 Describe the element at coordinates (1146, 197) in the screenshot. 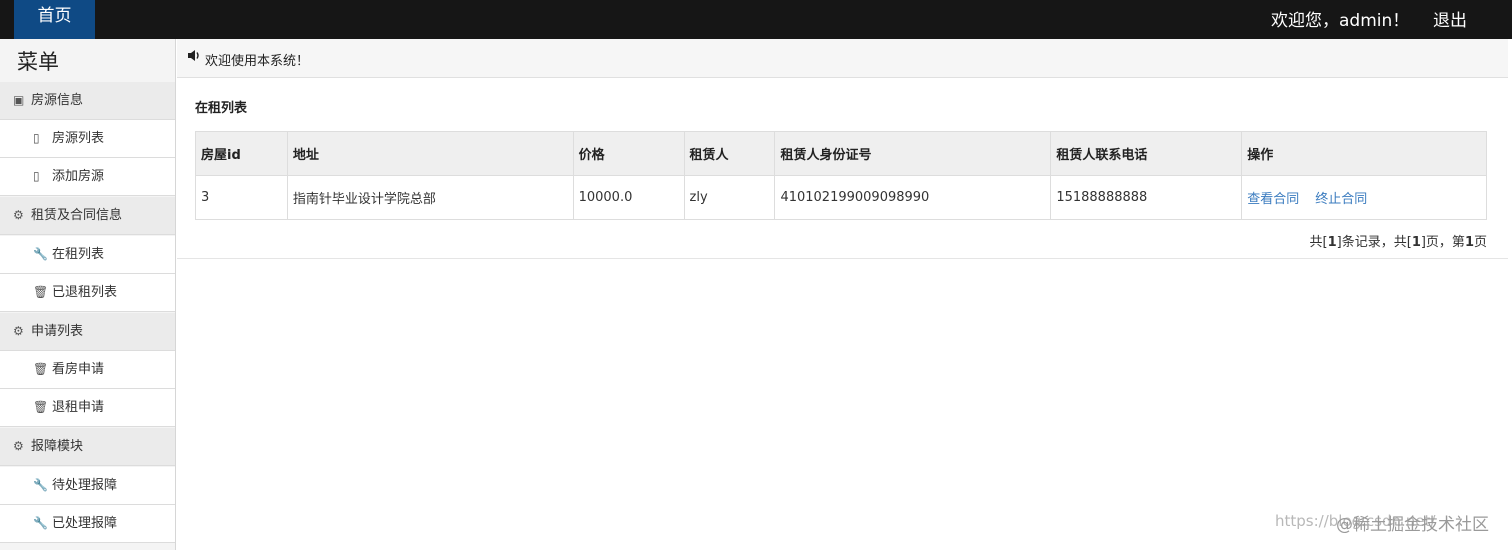

I see `cell-phone: 15188888888` at that location.